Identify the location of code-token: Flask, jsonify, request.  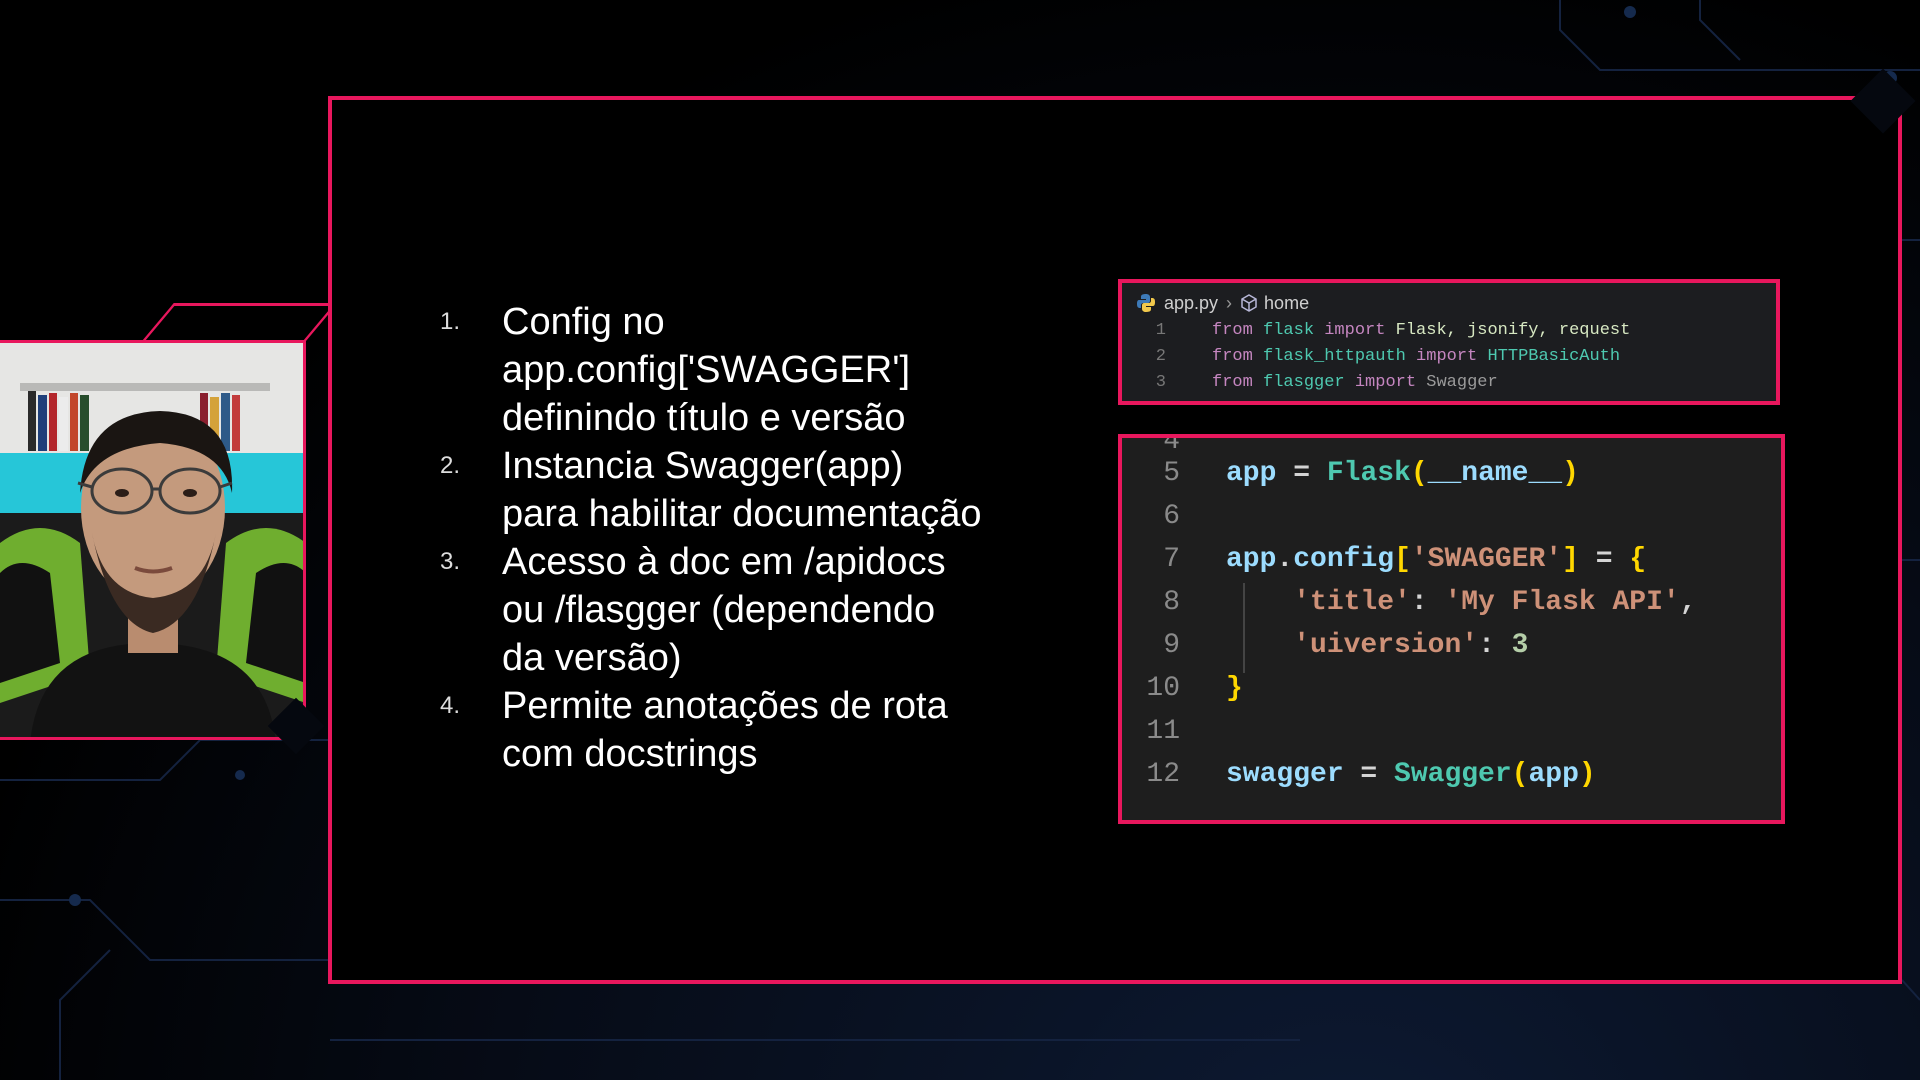
(1508, 330).